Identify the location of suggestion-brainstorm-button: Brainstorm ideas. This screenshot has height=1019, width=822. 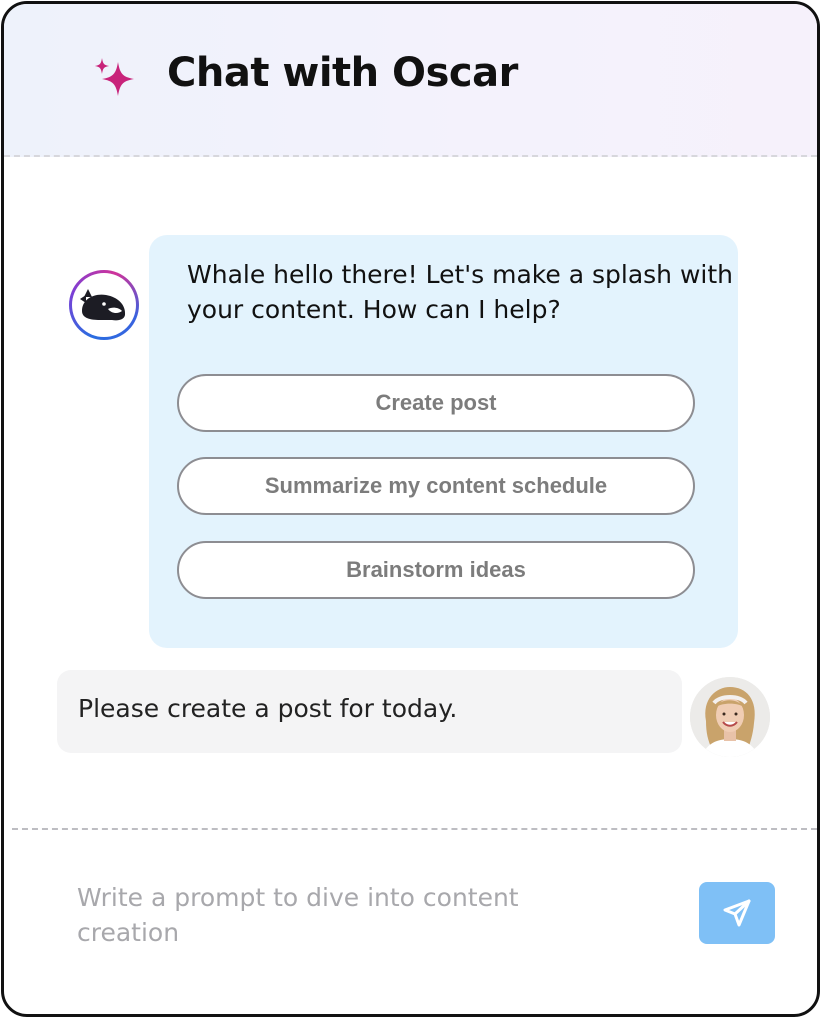
(436, 570).